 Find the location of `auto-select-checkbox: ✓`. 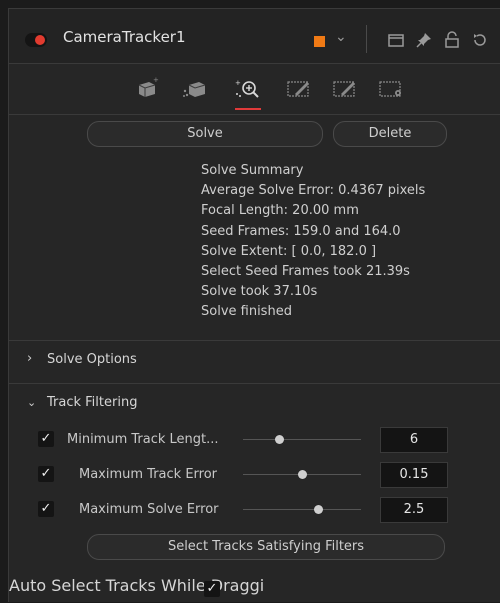

auto-select-checkbox: ✓ is located at coordinates (212, 589).